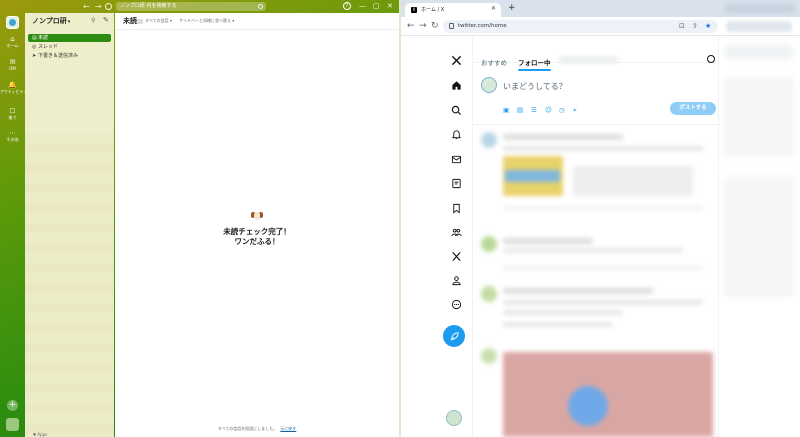 The width and height of the screenshot is (800, 437). I want to click on sidebar-item-drafts: ➤ 下書き＆送信済み, so click(69, 56).